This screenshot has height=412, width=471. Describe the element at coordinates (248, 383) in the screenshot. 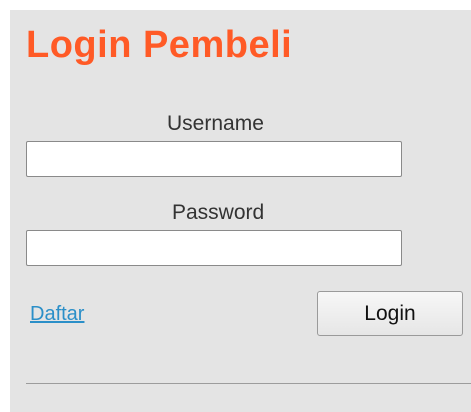

I see `divider` at that location.